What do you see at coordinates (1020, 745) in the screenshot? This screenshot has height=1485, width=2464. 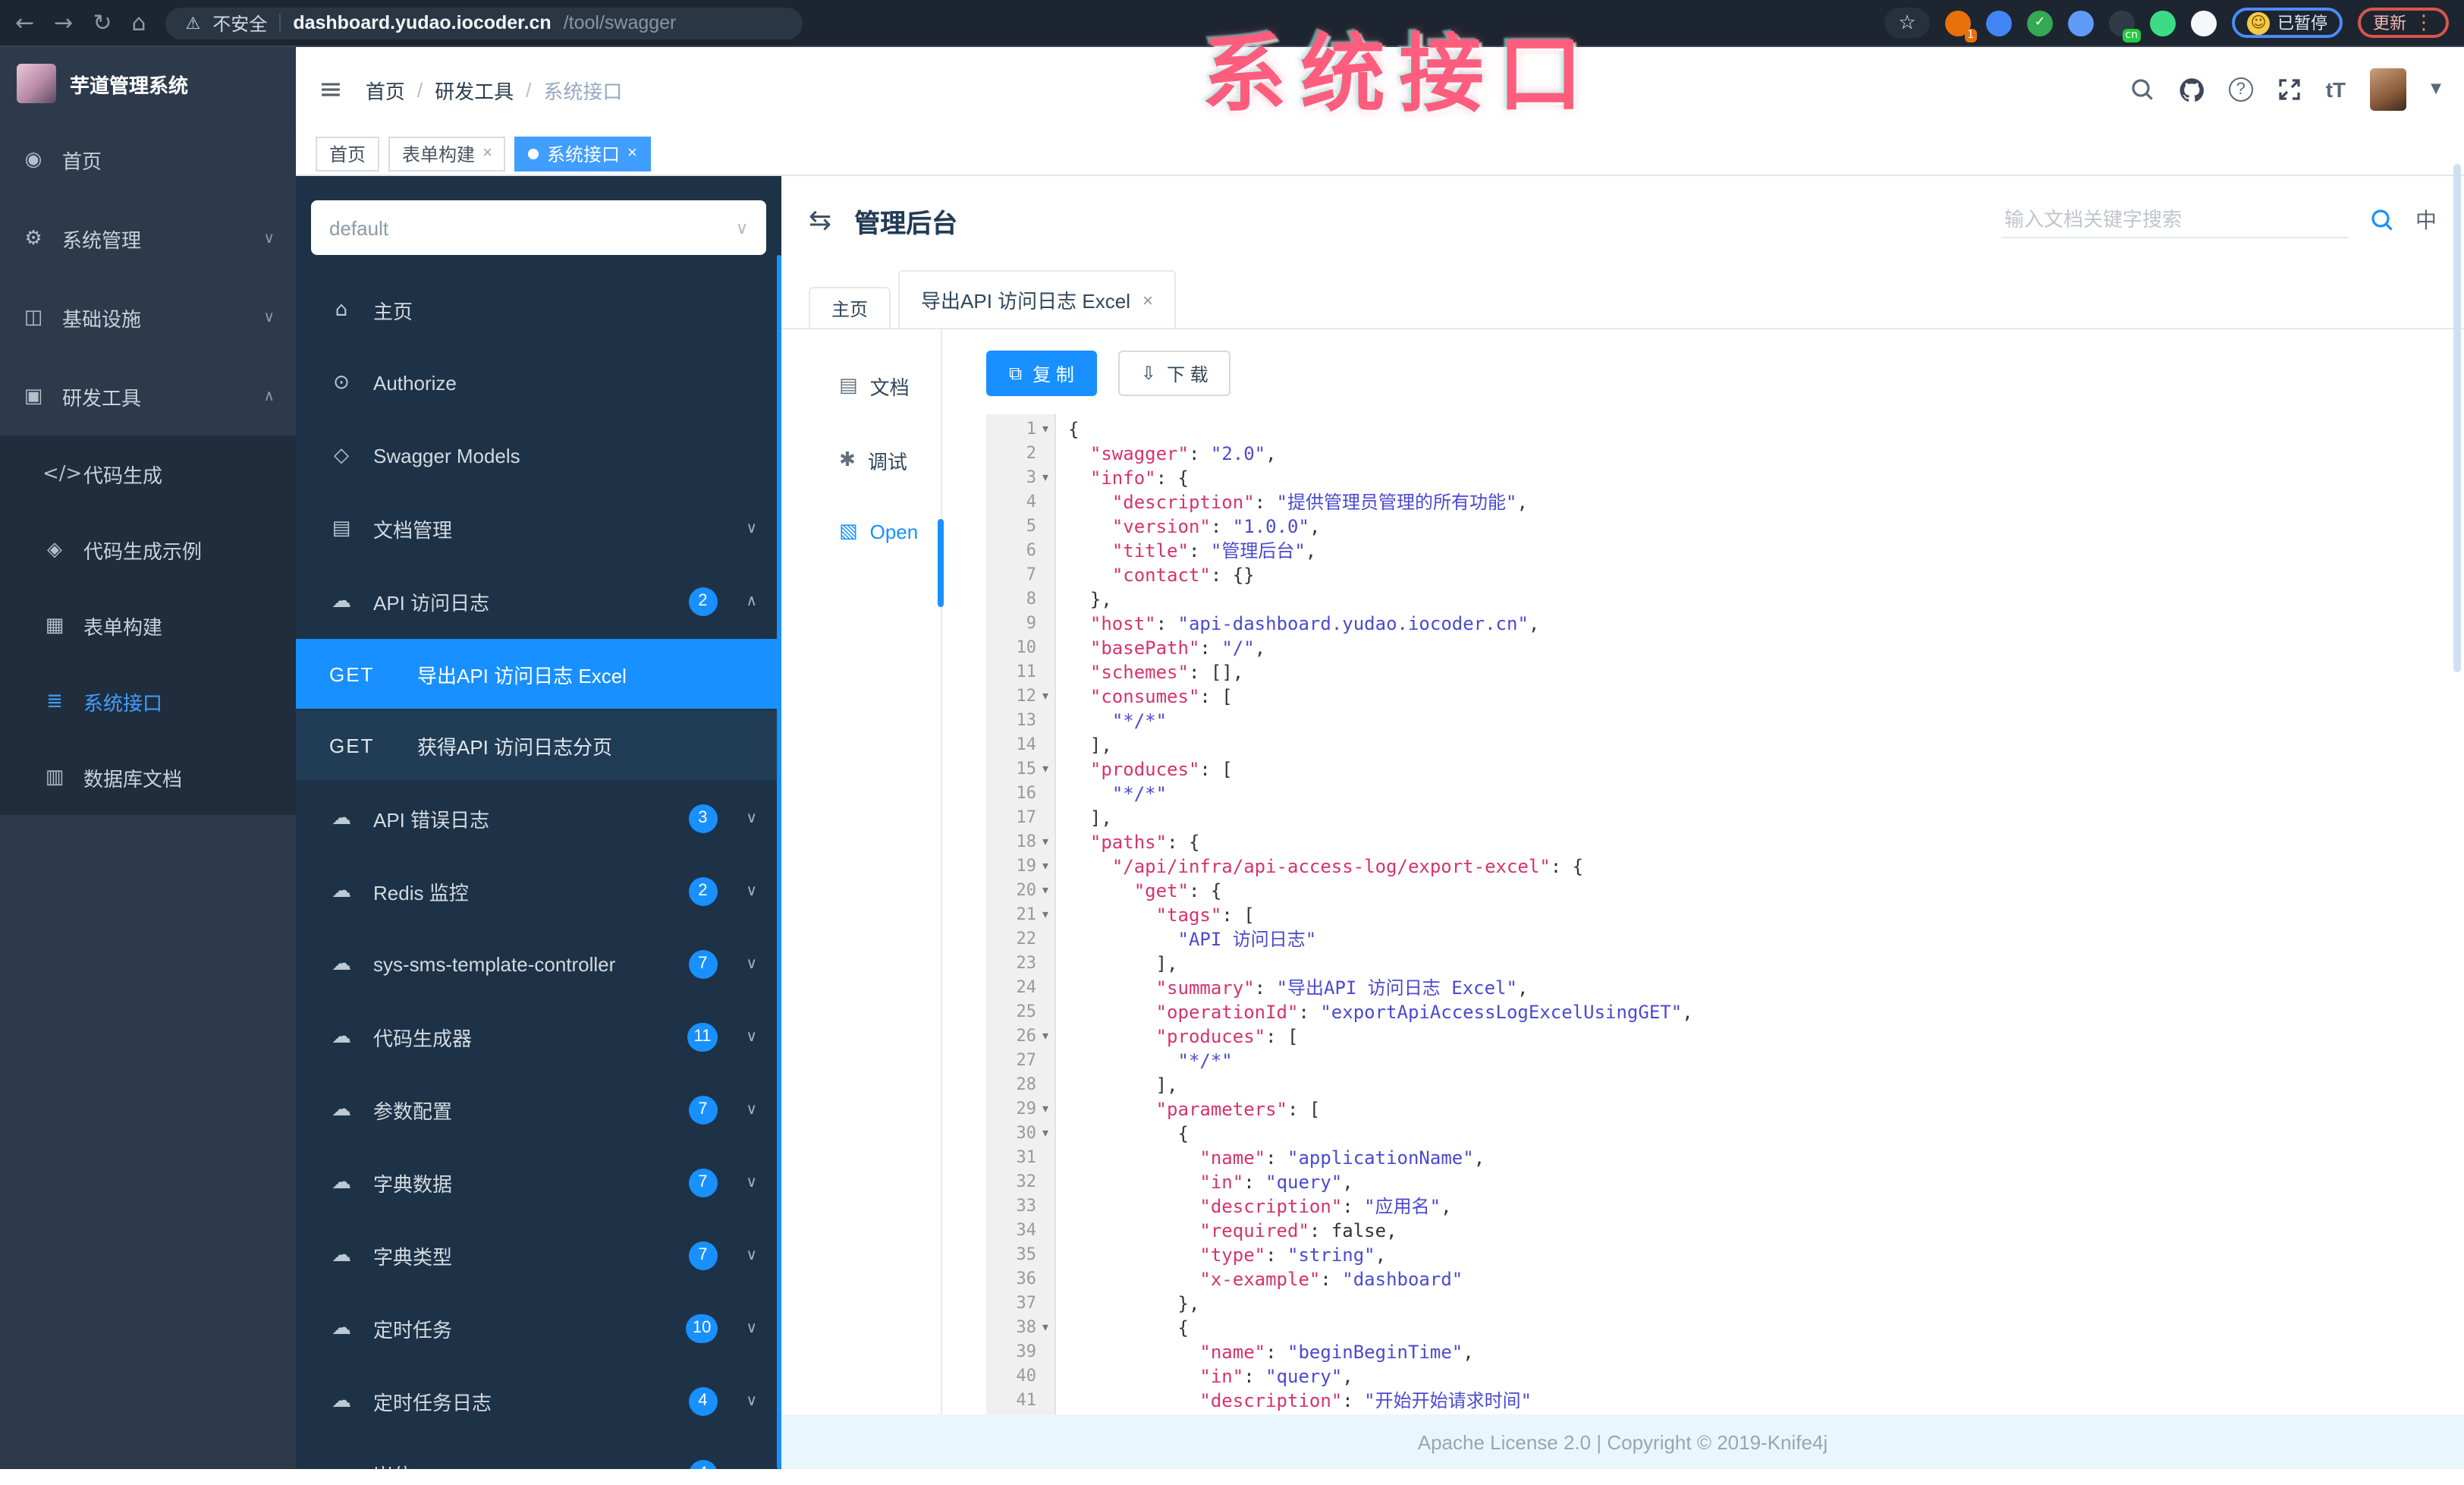 I see `line-number: 14` at bounding box center [1020, 745].